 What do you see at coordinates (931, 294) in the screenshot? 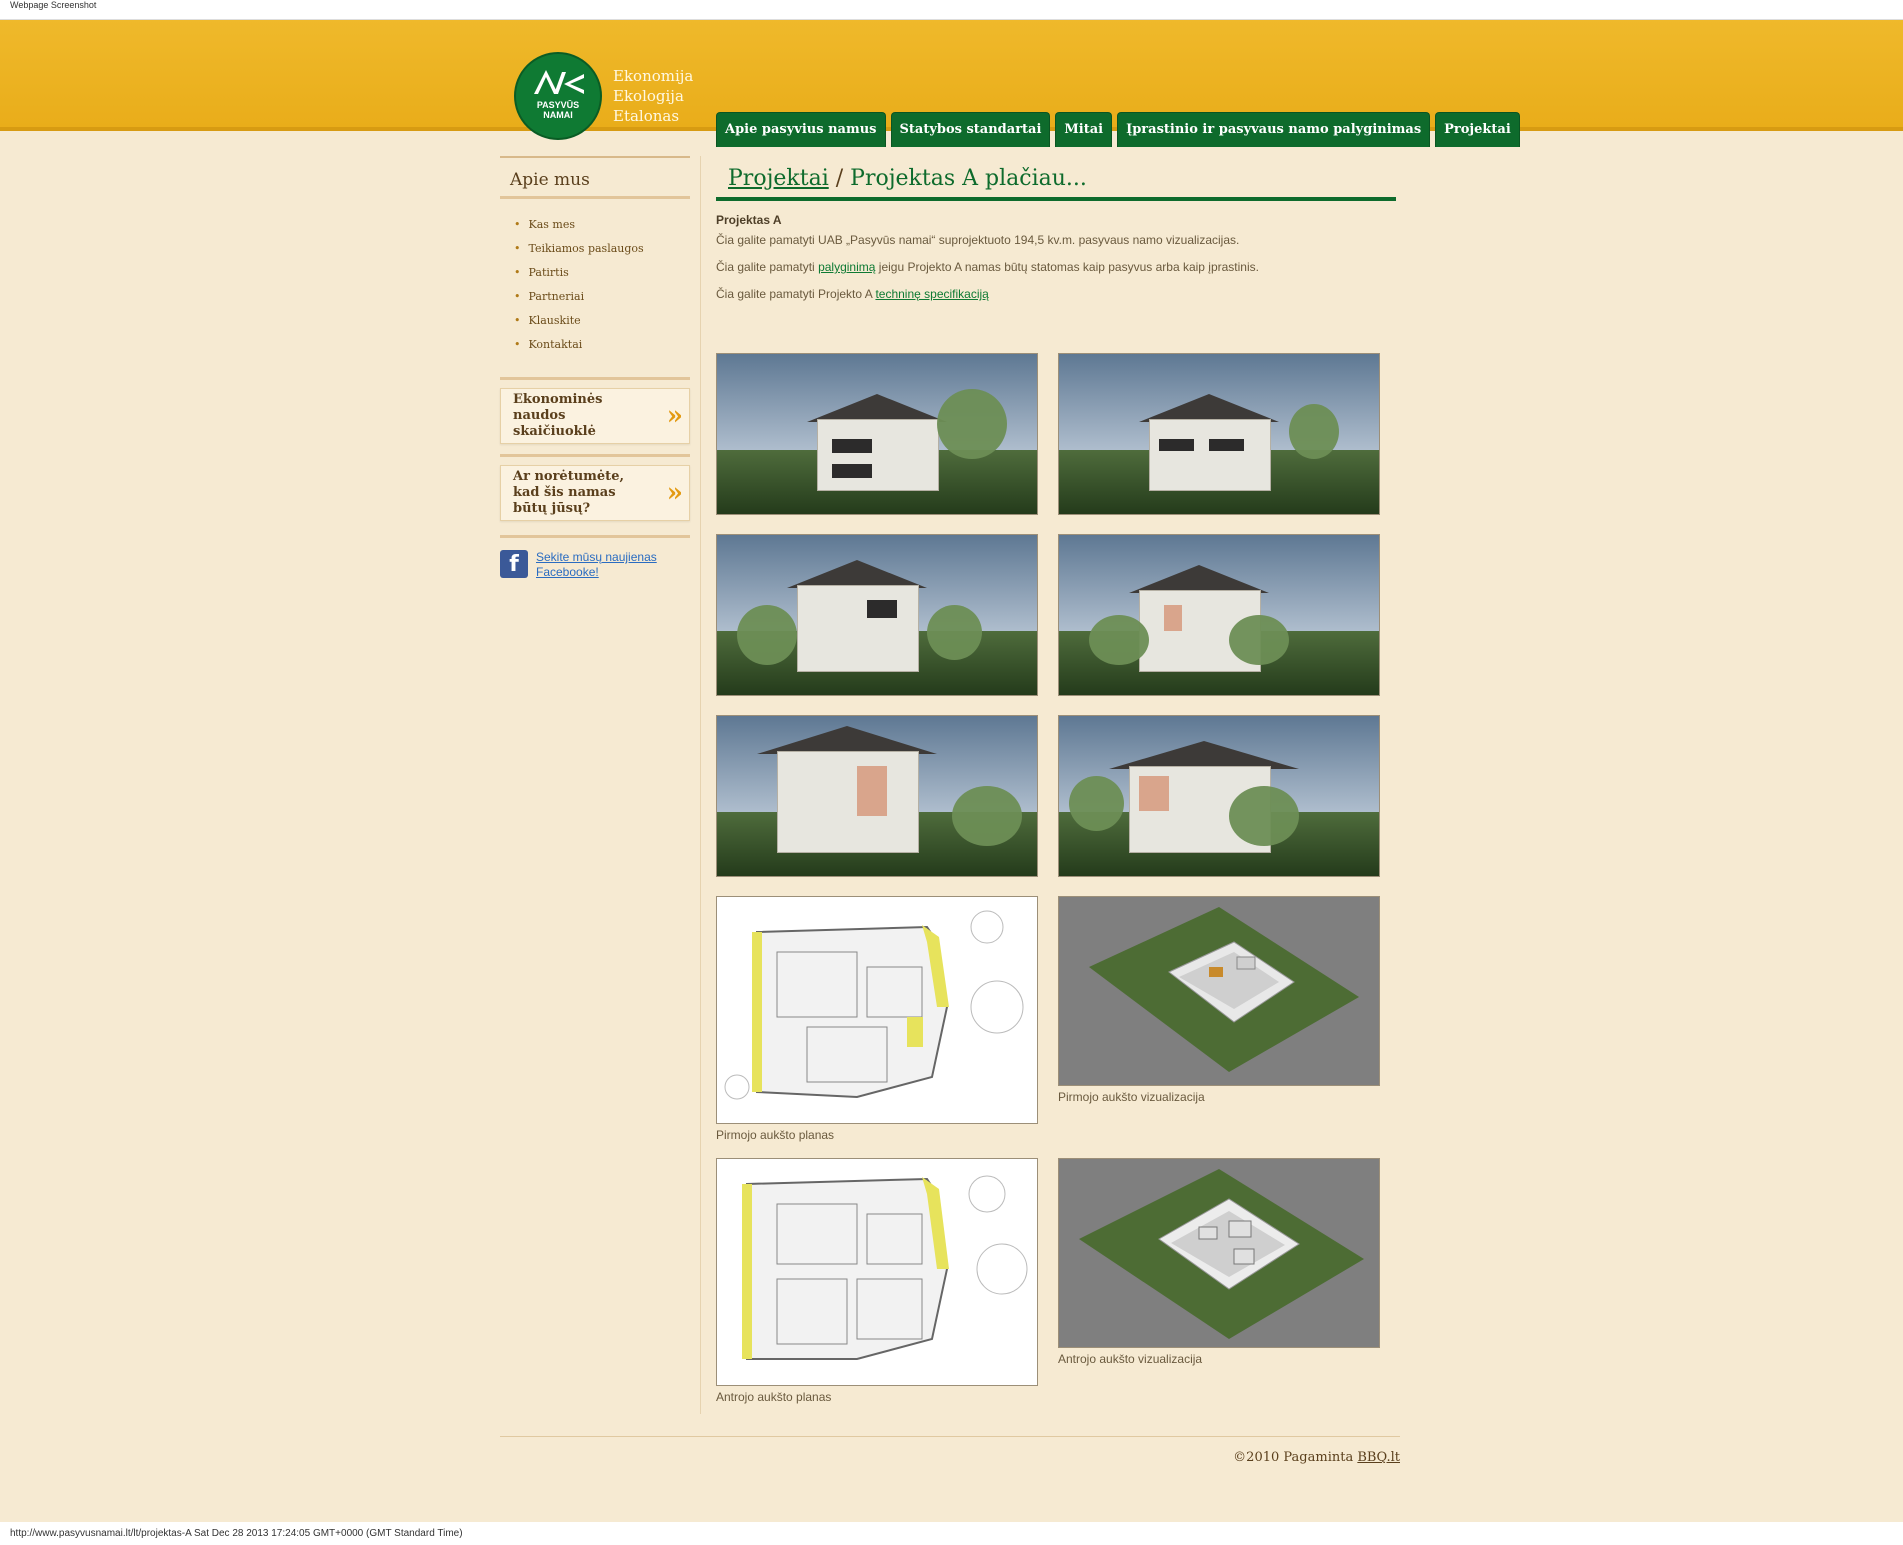
I see `tech-spec-link: techninę specifikaciją` at bounding box center [931, 294].